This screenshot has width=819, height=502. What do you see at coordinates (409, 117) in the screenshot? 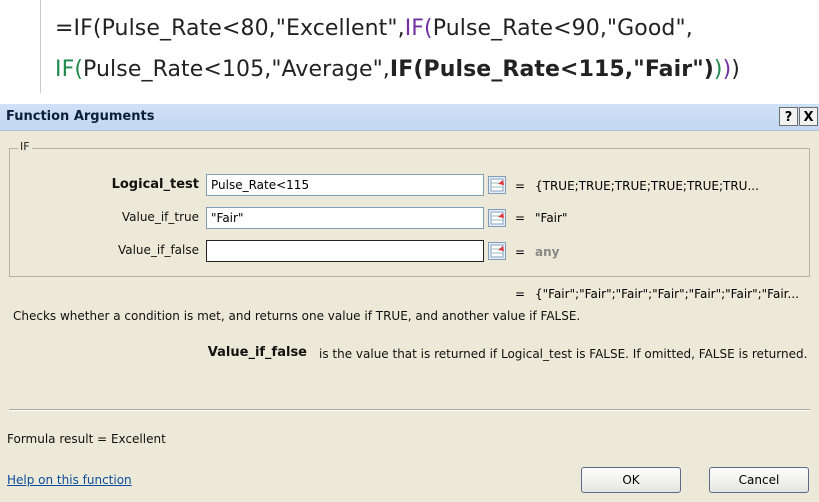
I see `dialog-titlebar: Function Arguments ? X` at bounding box center [409, 117].